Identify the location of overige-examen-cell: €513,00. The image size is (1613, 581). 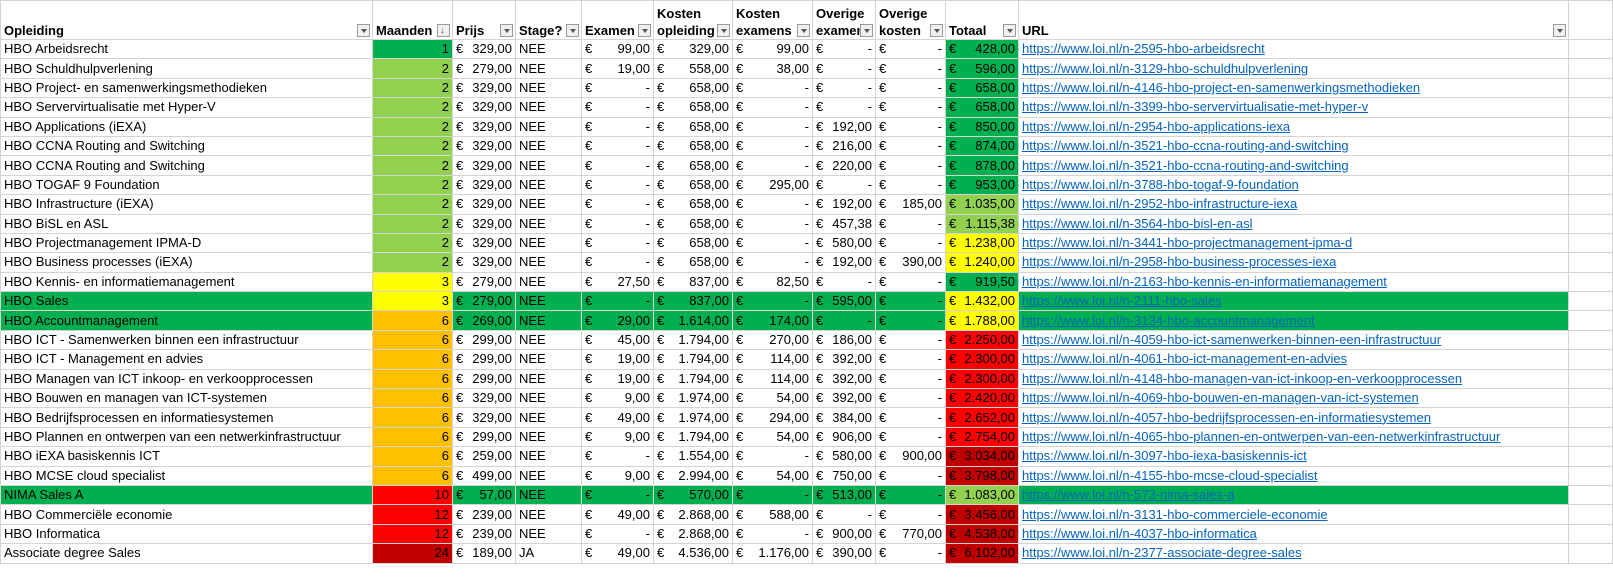
(844, 495).